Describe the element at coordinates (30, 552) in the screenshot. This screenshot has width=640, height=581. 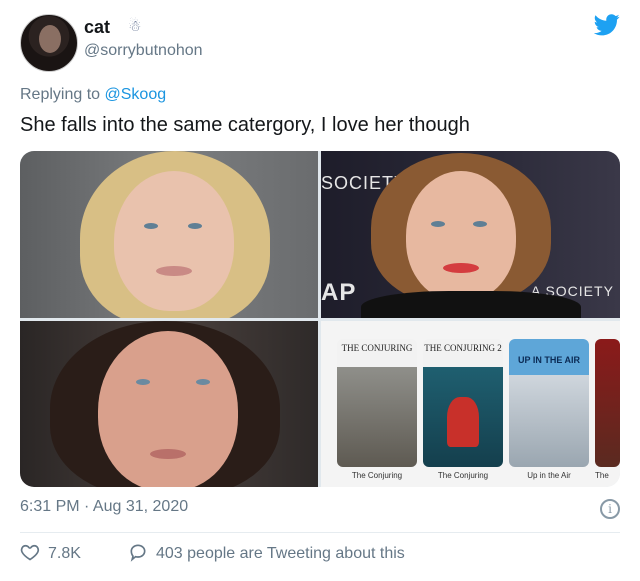
I see `heart-icon` at that location.